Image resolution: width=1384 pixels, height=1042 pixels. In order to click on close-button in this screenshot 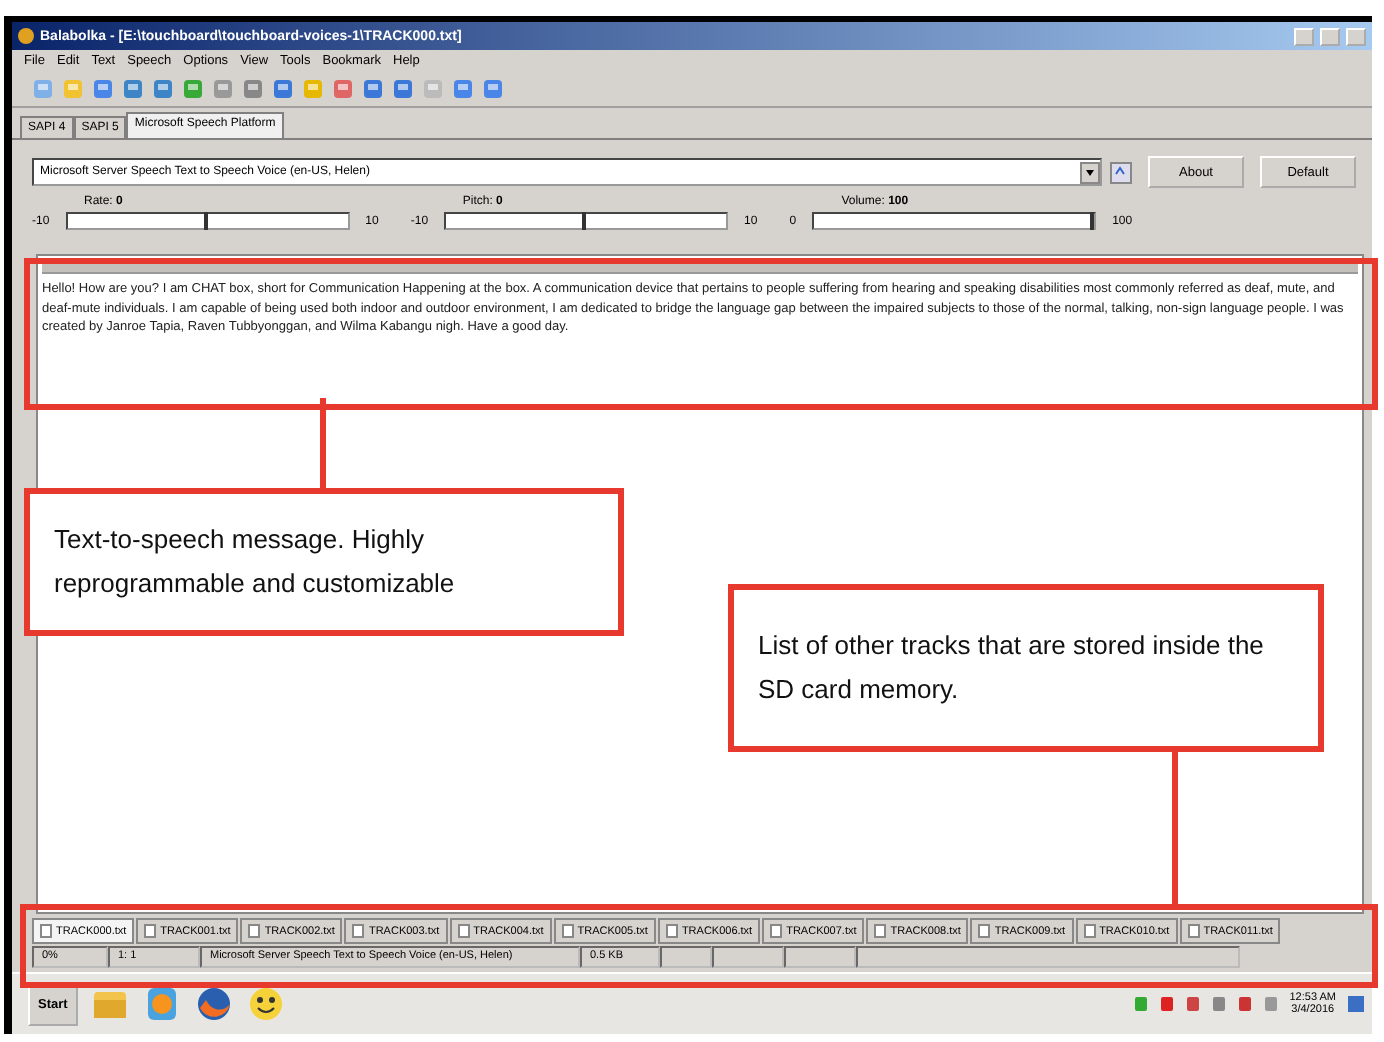, I will do `click(1356, 36)`.